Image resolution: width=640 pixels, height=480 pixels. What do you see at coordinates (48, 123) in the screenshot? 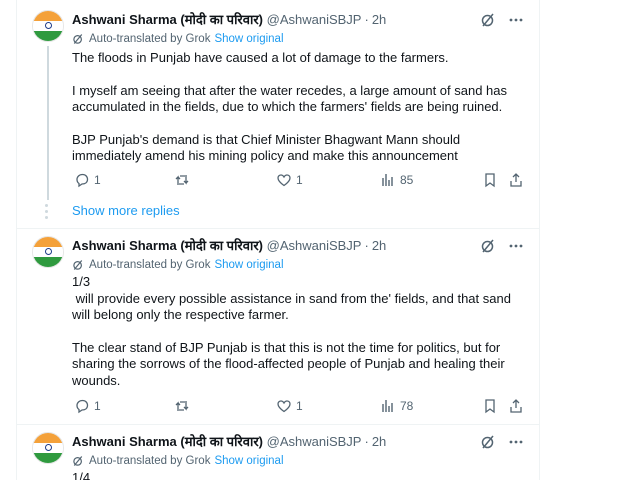
I see `thread-line` at bounding box center [48, 123].